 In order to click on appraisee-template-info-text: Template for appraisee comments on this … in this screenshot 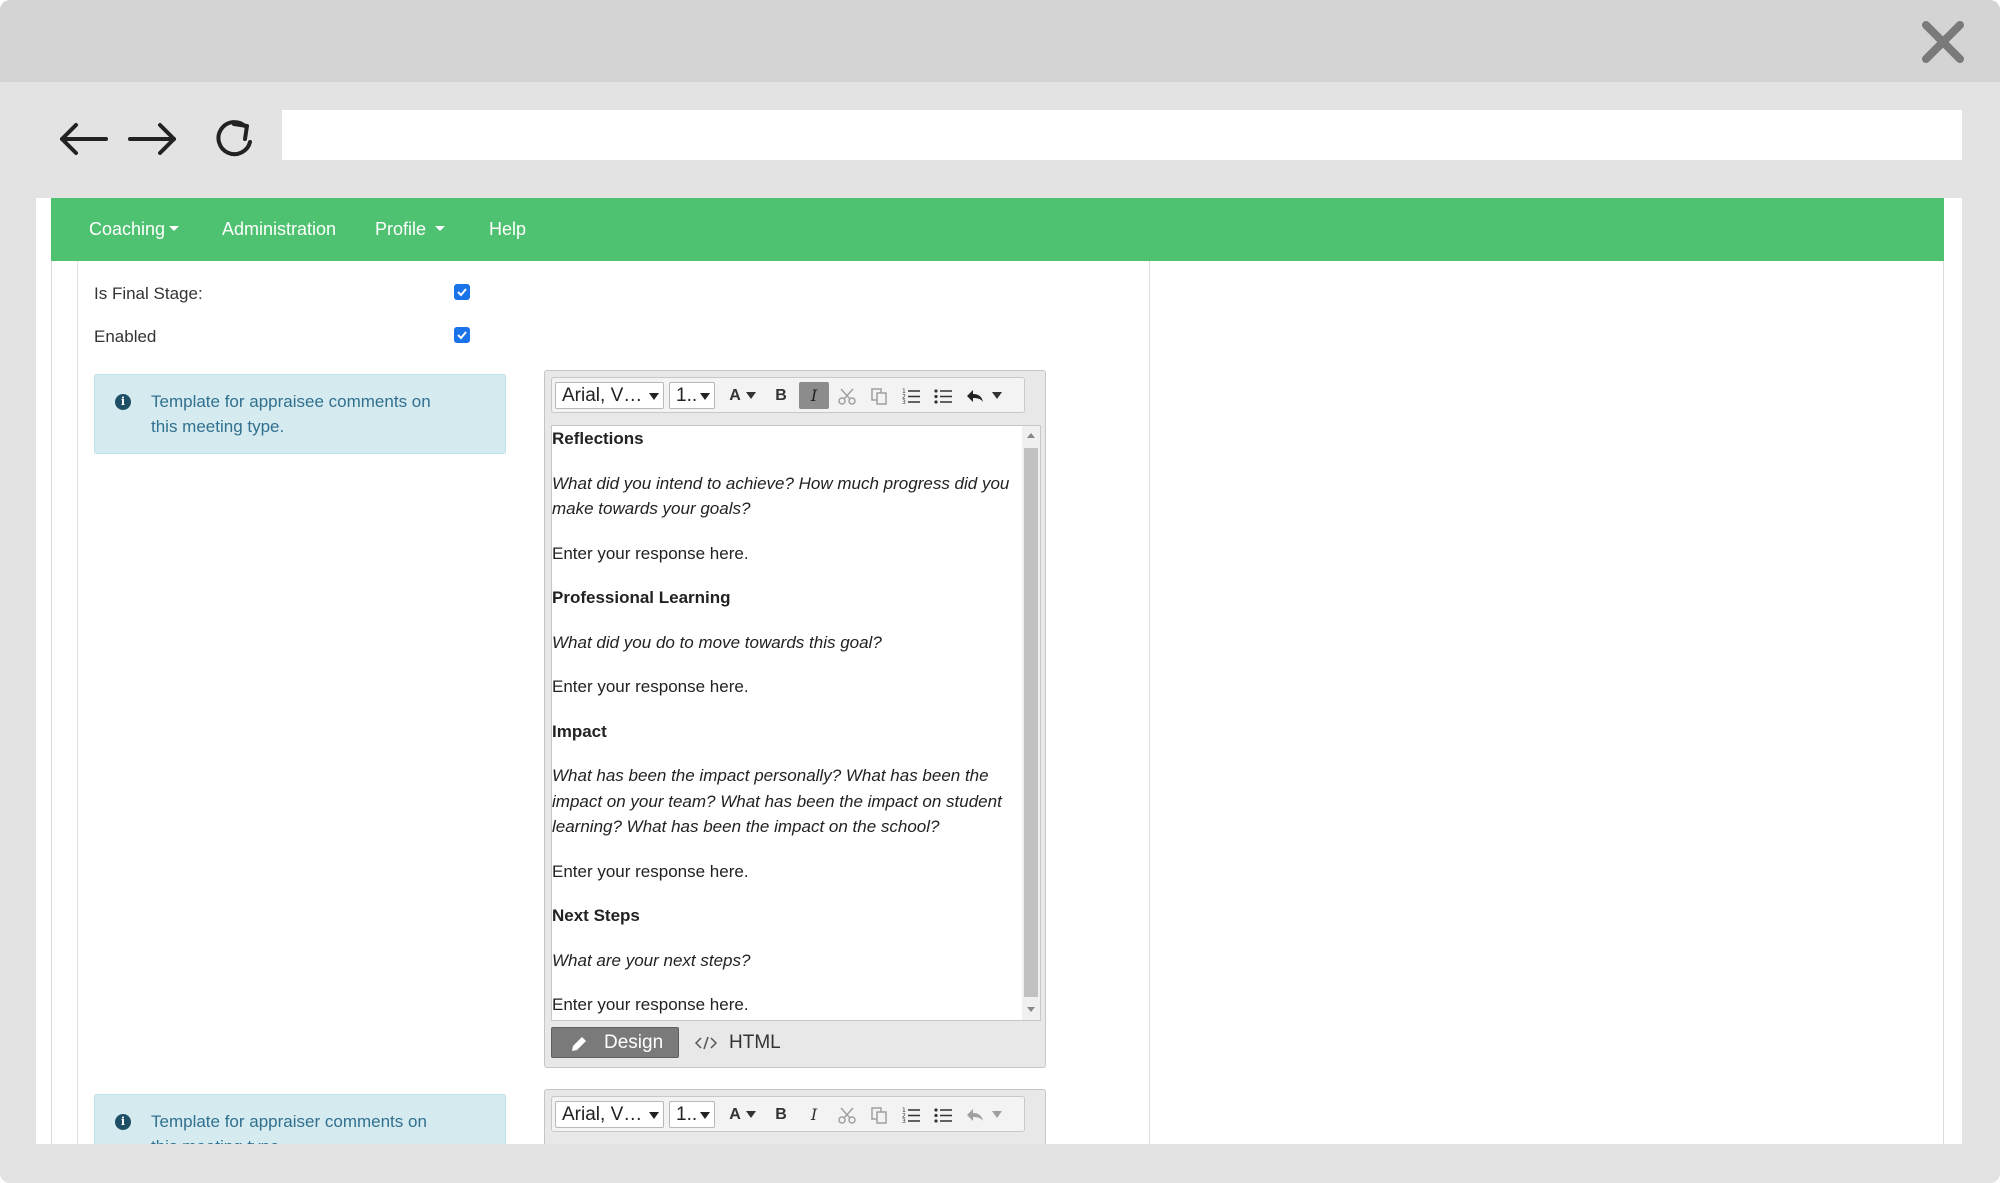, I will do `click(291, 414)`.